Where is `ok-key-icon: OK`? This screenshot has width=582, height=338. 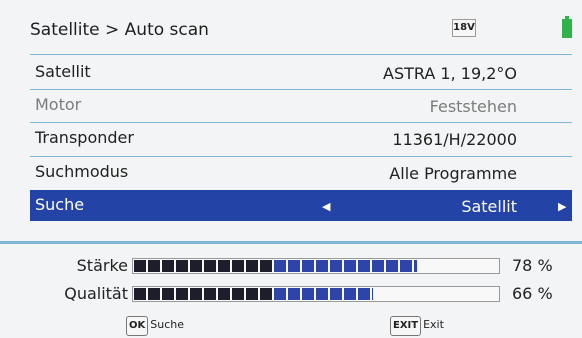 ok-key-icon: OK is located at coordinates (137, 326).